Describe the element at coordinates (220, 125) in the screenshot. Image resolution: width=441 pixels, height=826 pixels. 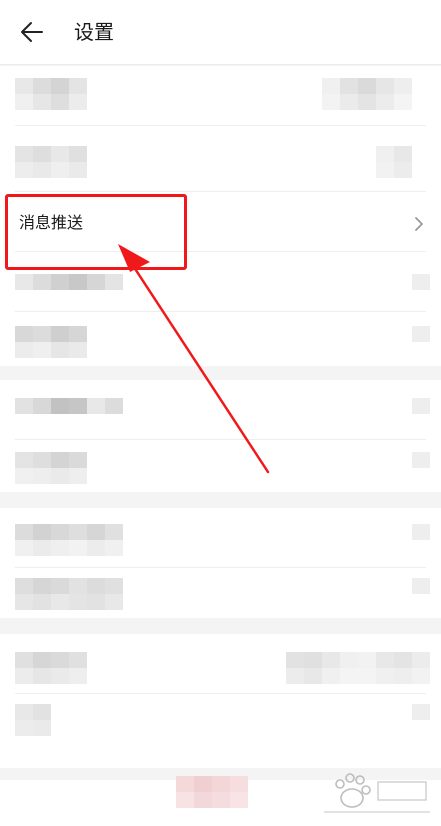
I see `row-divider` at that location.